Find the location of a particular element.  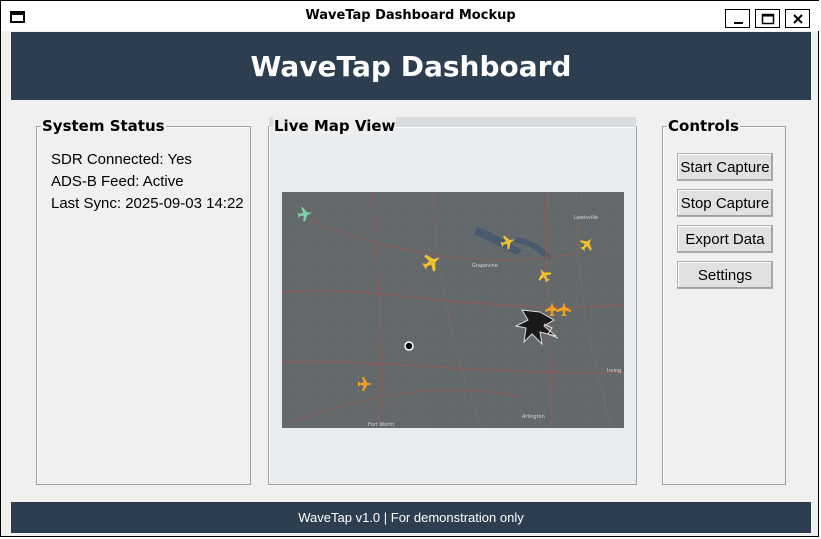

title-bar: WaveTap Dashboard Mockup is located at coordinates (410, 16).